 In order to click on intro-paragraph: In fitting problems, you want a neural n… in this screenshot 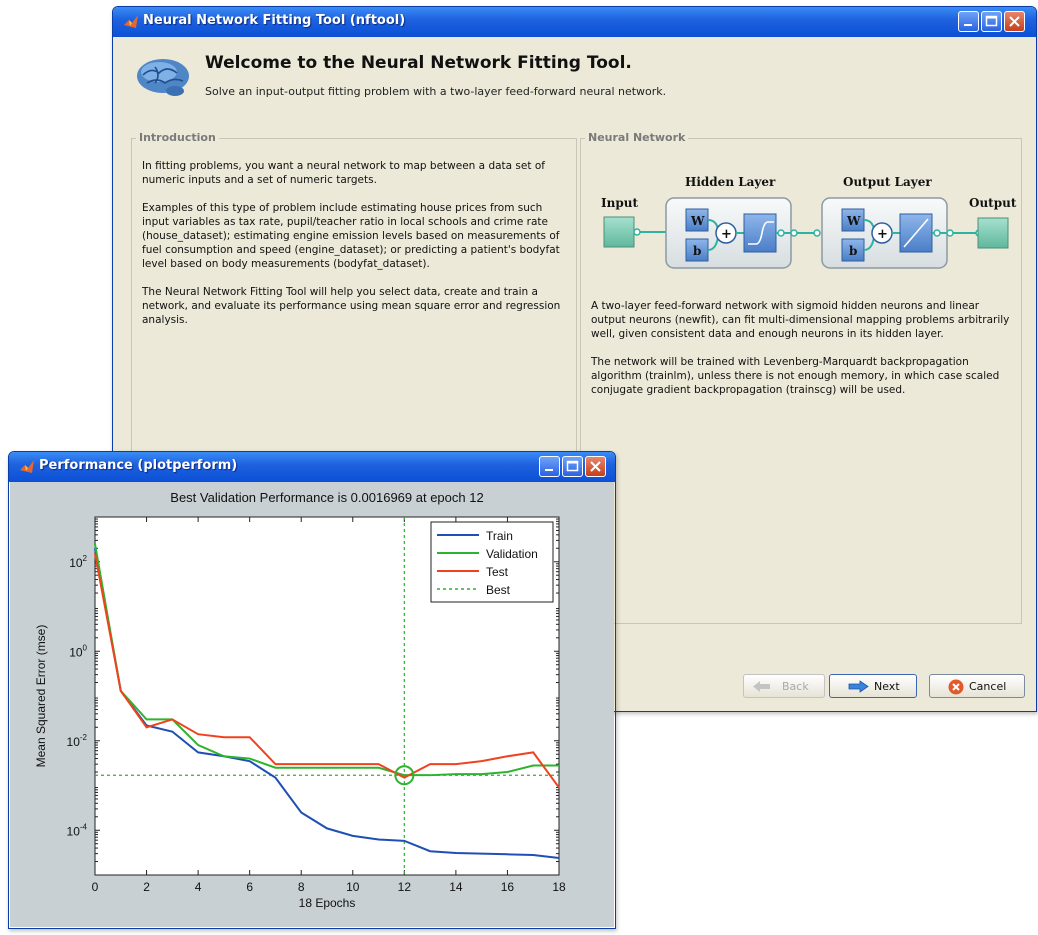, I will do `click(343, 173)`.